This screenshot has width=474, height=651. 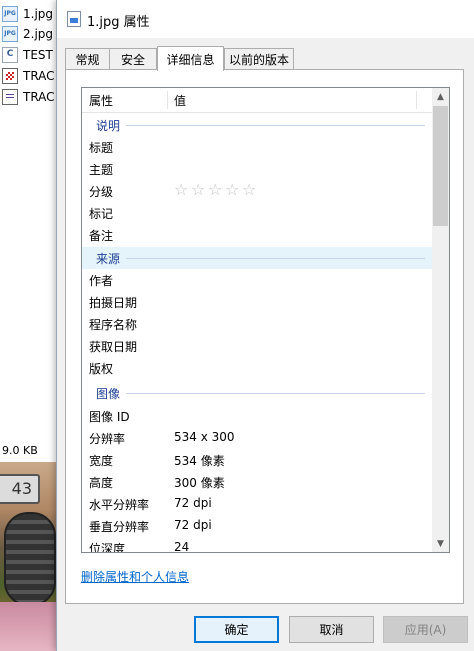 I want to click on cancel-button: 取消, so click(x=331, y=629).